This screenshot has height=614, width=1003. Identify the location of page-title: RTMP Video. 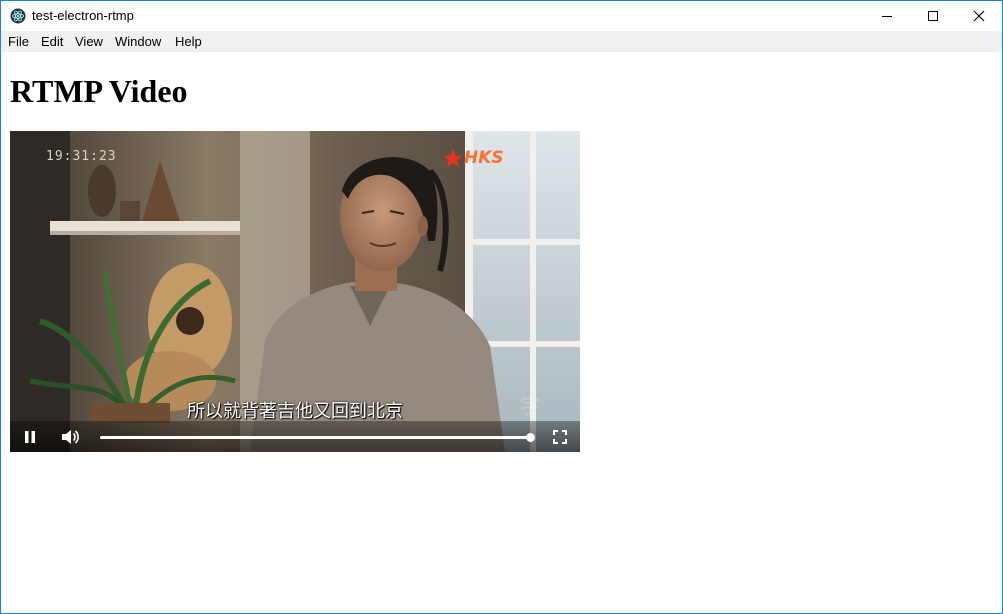
(99, 91).